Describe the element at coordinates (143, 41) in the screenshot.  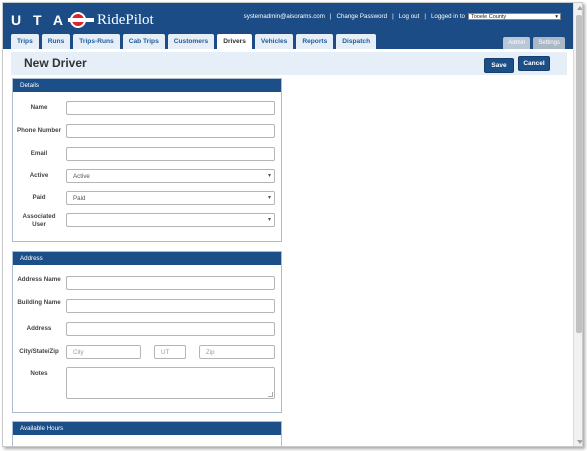
I see `tab-cab-trips: Cab Trips` at that location.